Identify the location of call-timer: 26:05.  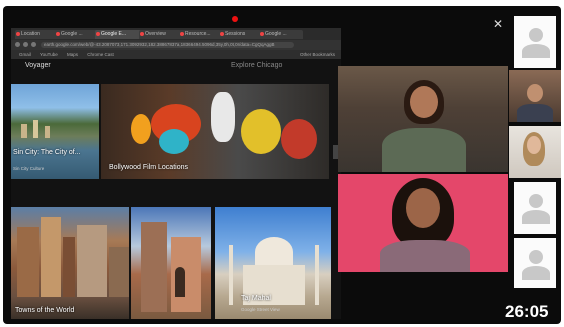
(527, 311).